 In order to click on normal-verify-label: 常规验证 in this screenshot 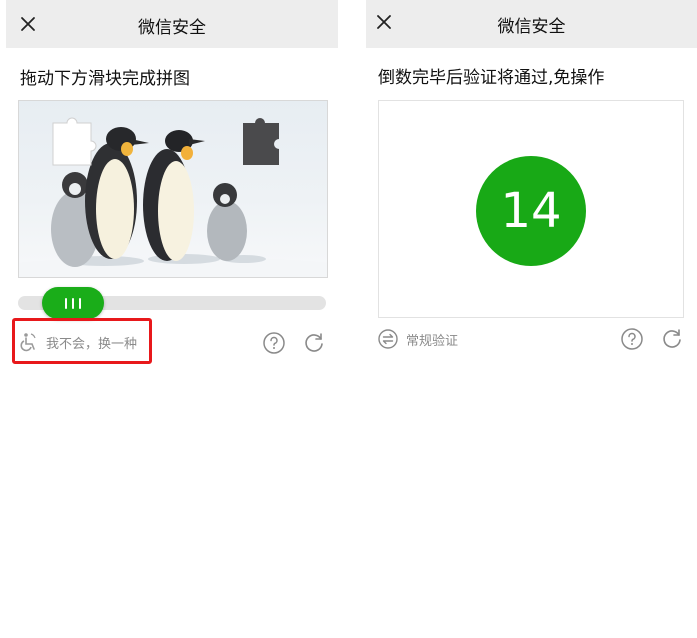, I will do `click(432, 341)`.